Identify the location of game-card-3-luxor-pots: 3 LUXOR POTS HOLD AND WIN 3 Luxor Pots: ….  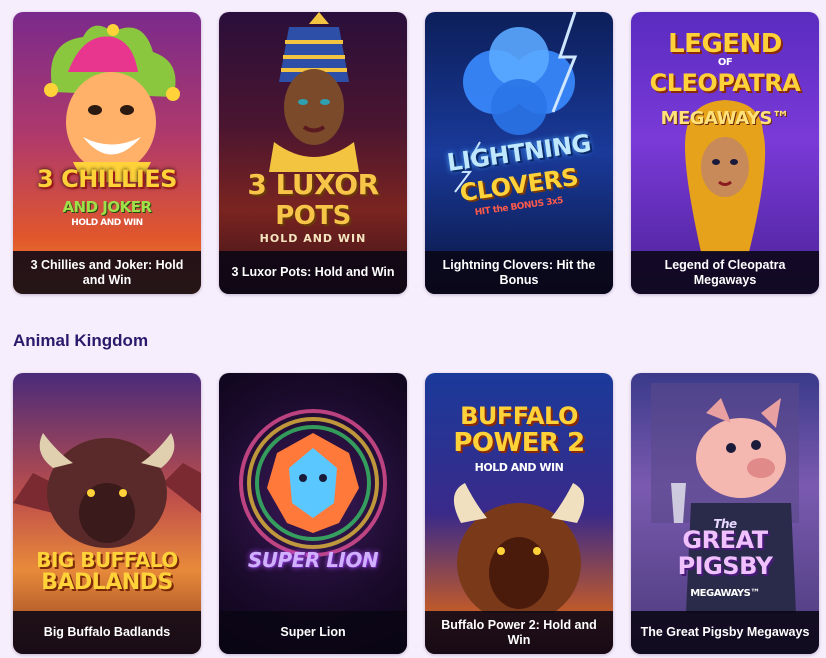
(313, 153).